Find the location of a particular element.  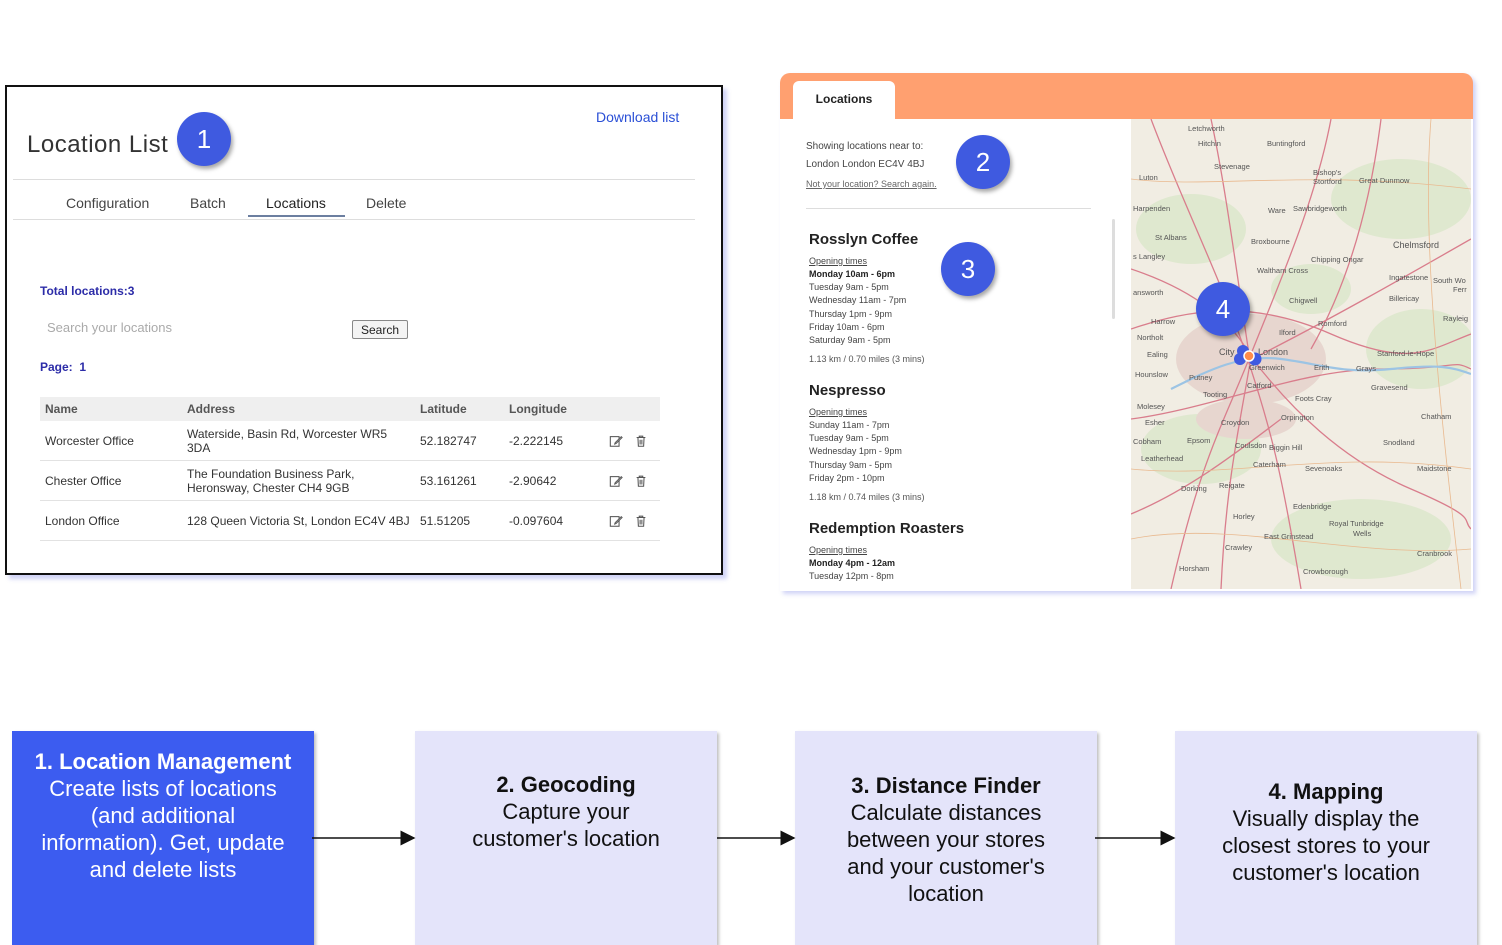

flow-arrows is located at coordinates (744, 838).